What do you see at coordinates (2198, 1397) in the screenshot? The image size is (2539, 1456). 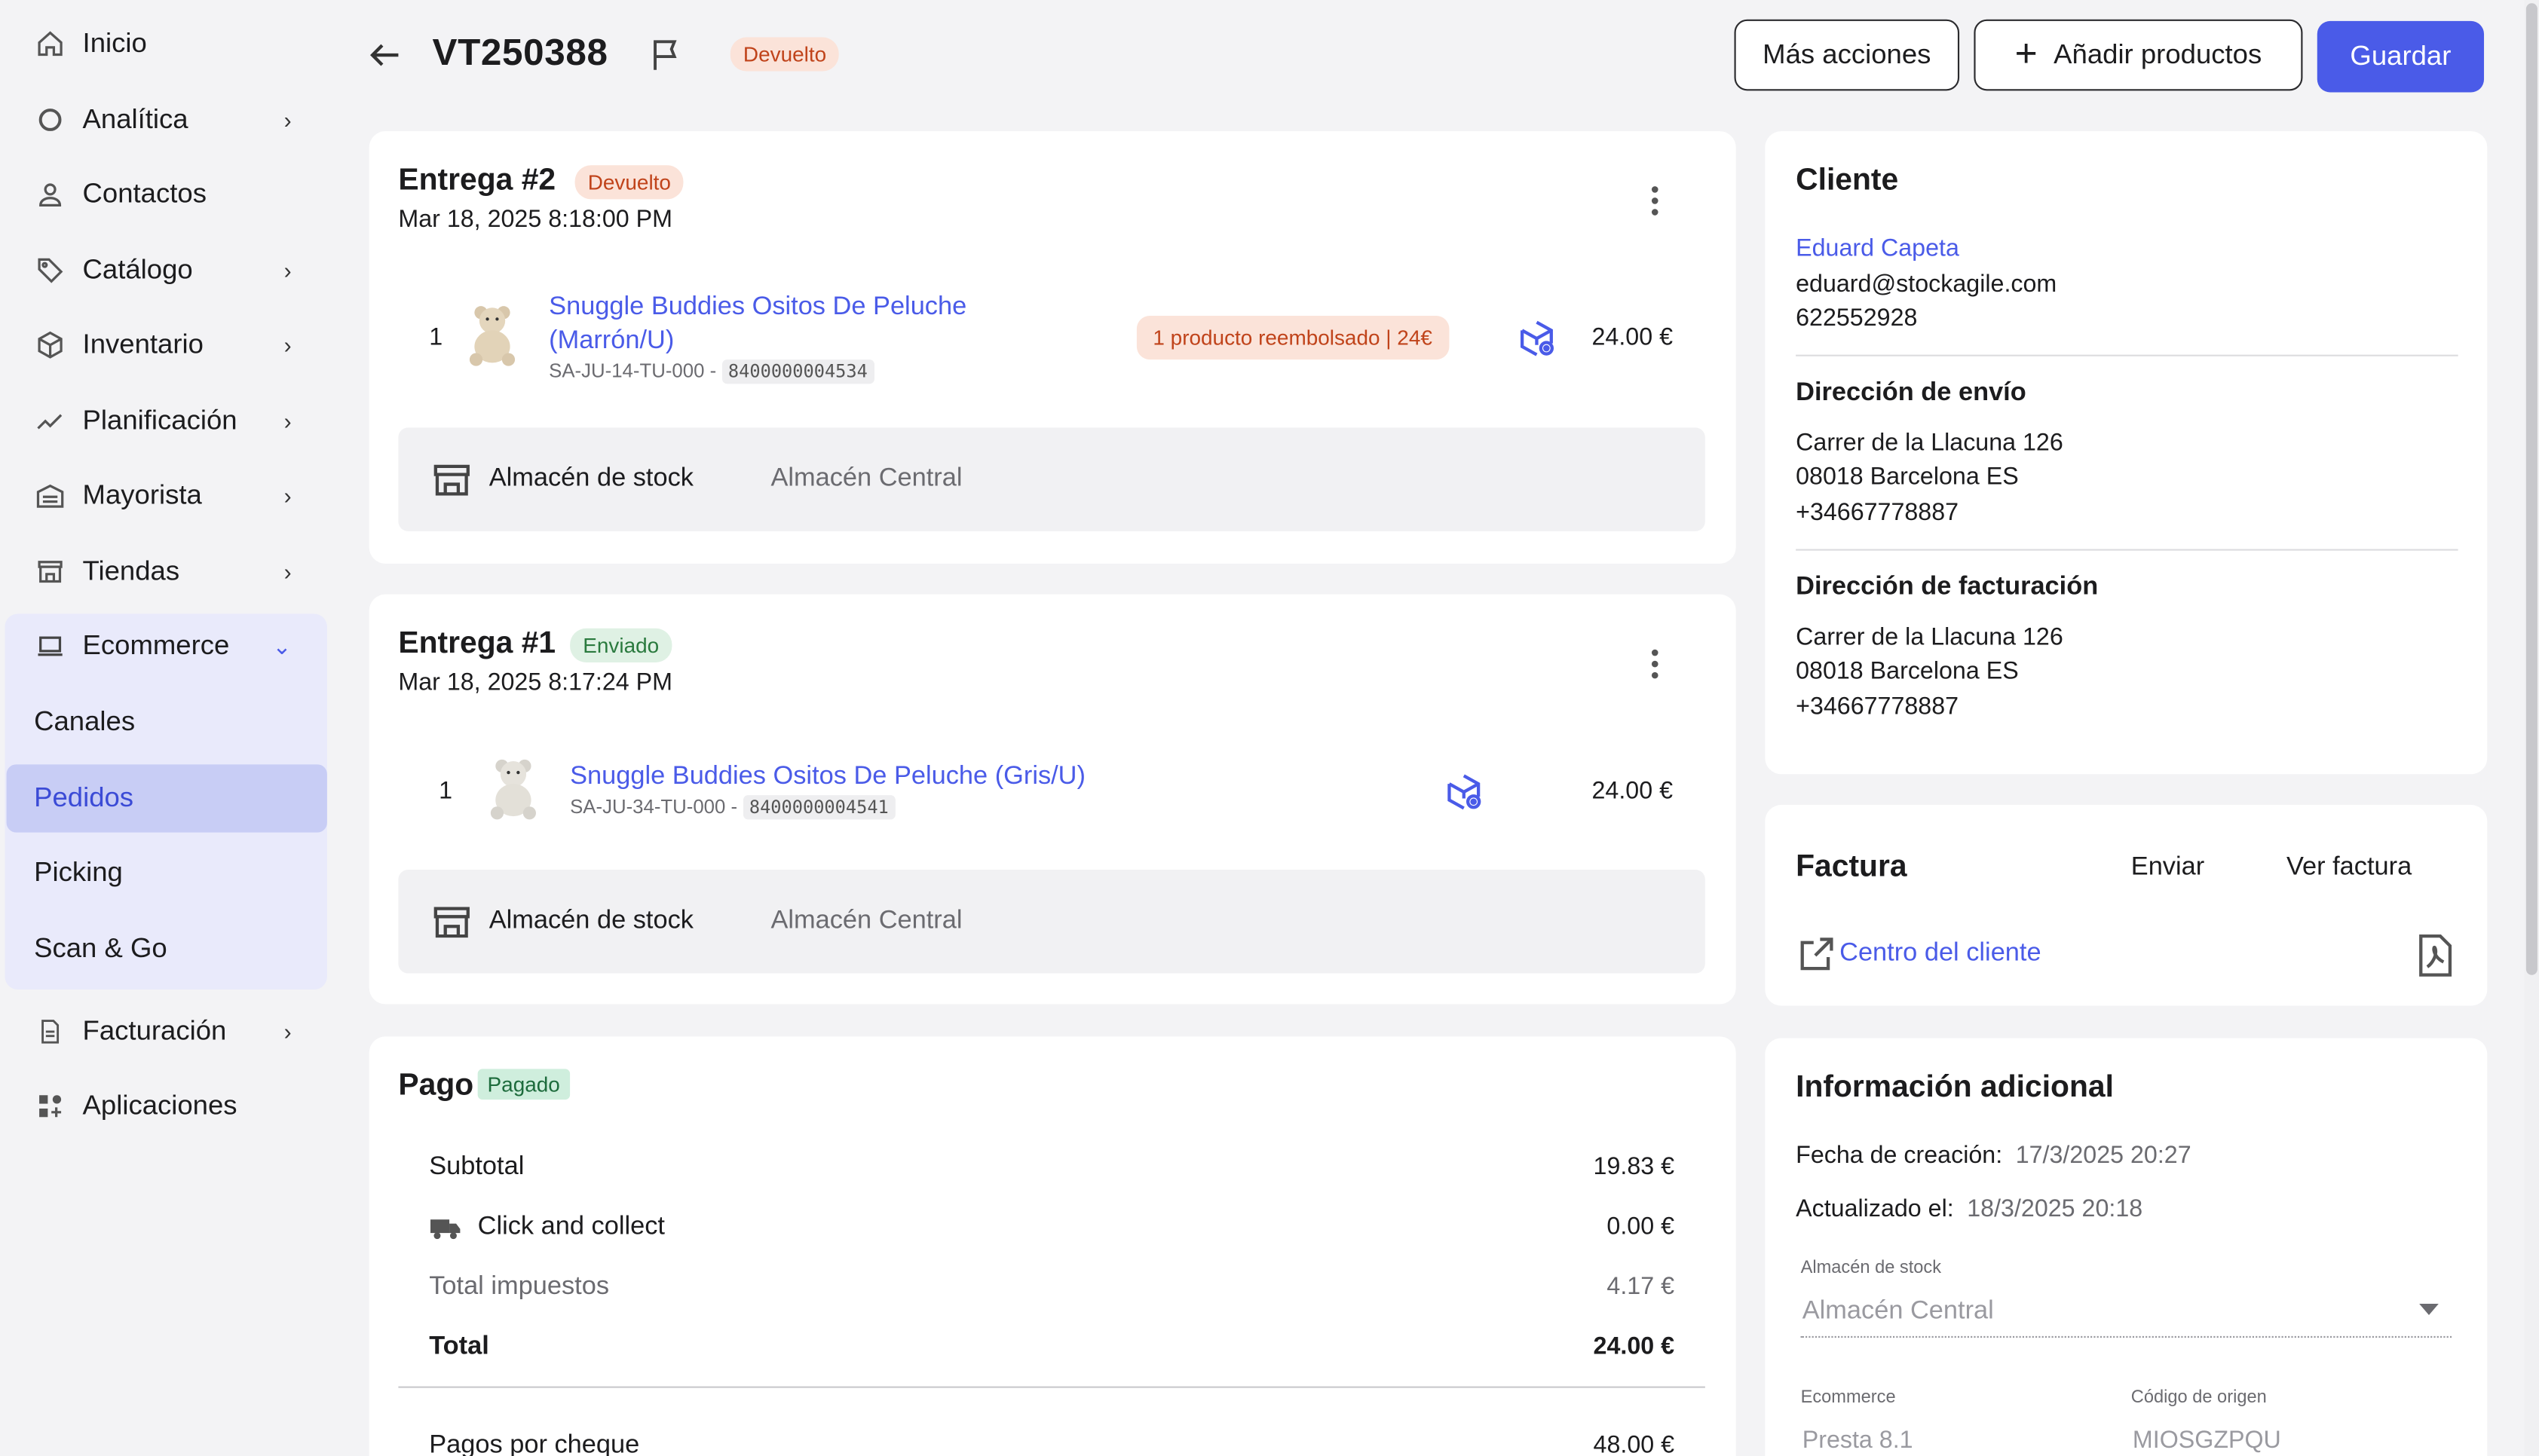 I see `origin-field-label: Código de origen` at bounding box center [2198, 1397].